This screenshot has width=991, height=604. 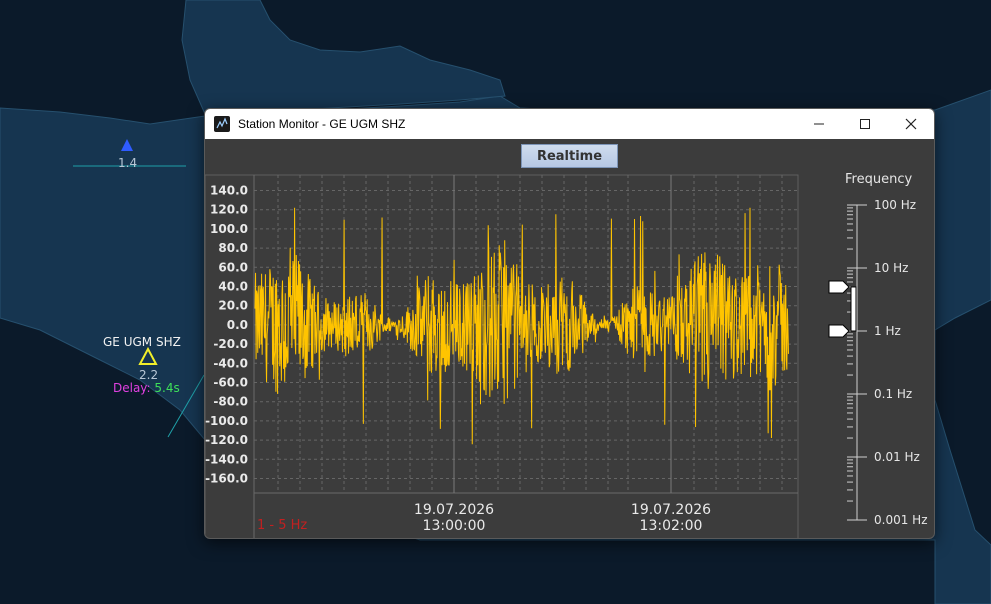 What do you see at coordinates (149, 375) in the screenshot?
I see `station-value-ugm: 2.2` at bounding box center [149, 375].